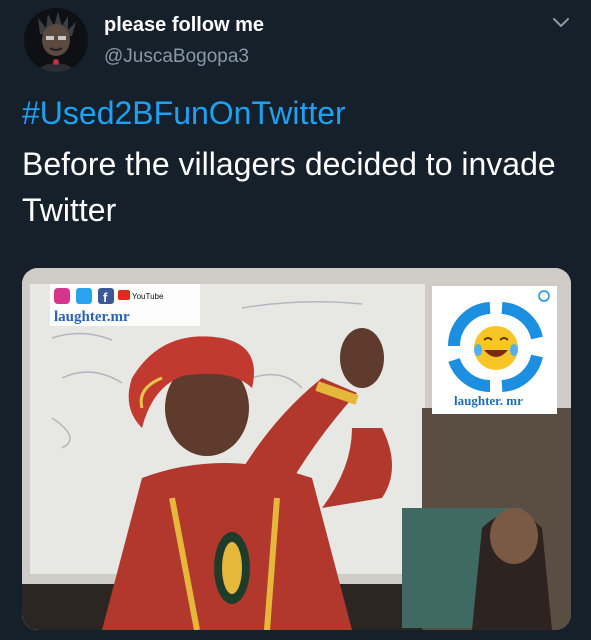  I want to click on youtube-label: YouTube, so click(148, 296).